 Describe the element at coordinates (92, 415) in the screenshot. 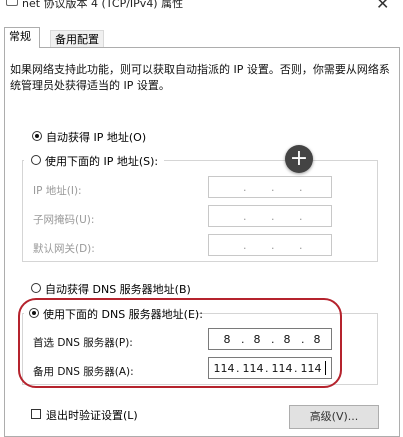

I see `validate-label: 退出时验证设置(L)` at that location.